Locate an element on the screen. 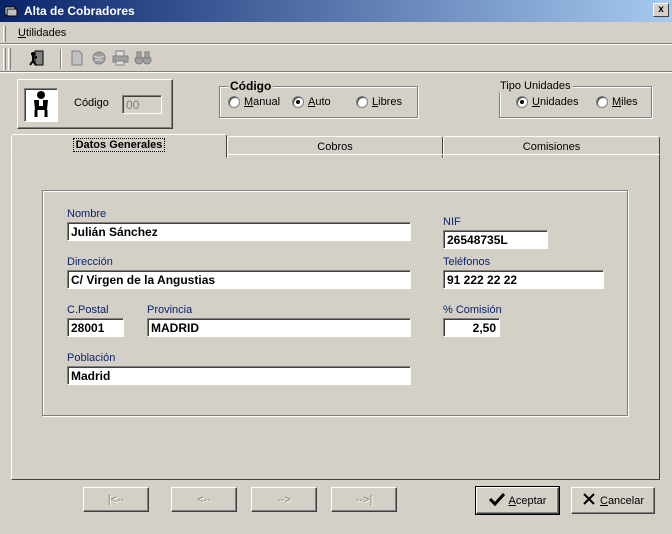  globe-button is located at coordinates (99, 59).